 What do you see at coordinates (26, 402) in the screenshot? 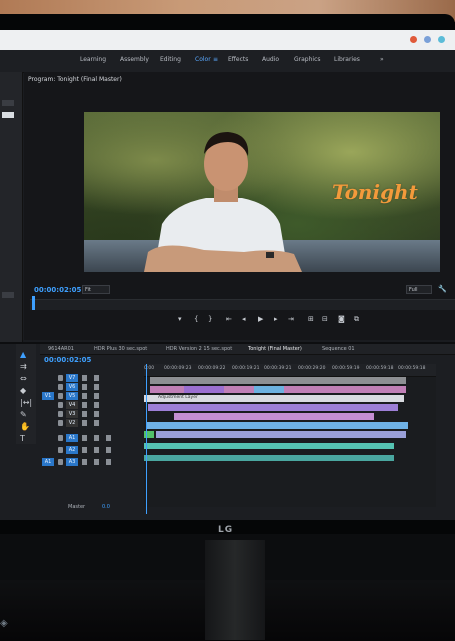
I see `slip-icon: |↔|` at bounding box center [26, 402].